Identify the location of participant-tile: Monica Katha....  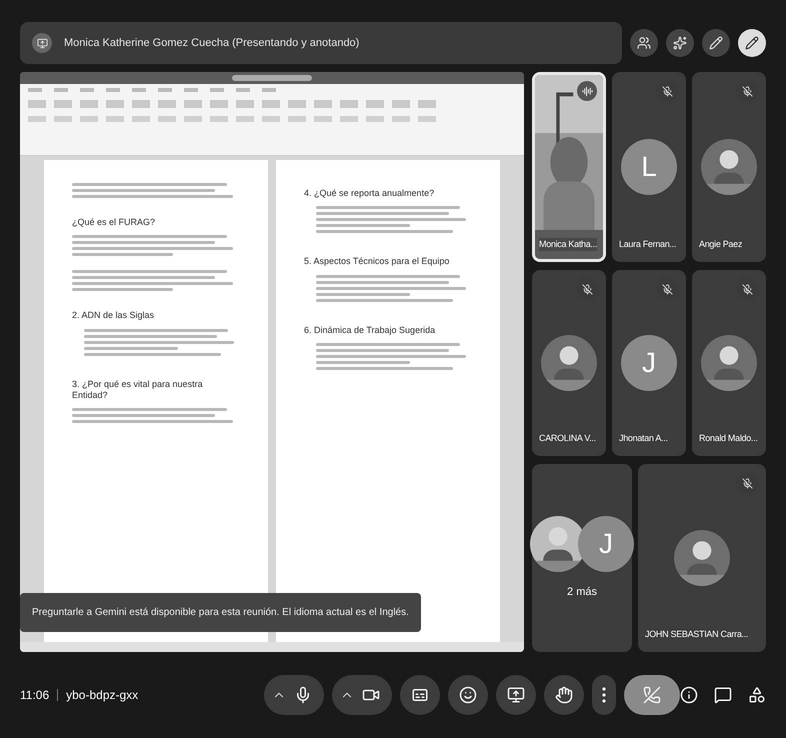
(569, 167).